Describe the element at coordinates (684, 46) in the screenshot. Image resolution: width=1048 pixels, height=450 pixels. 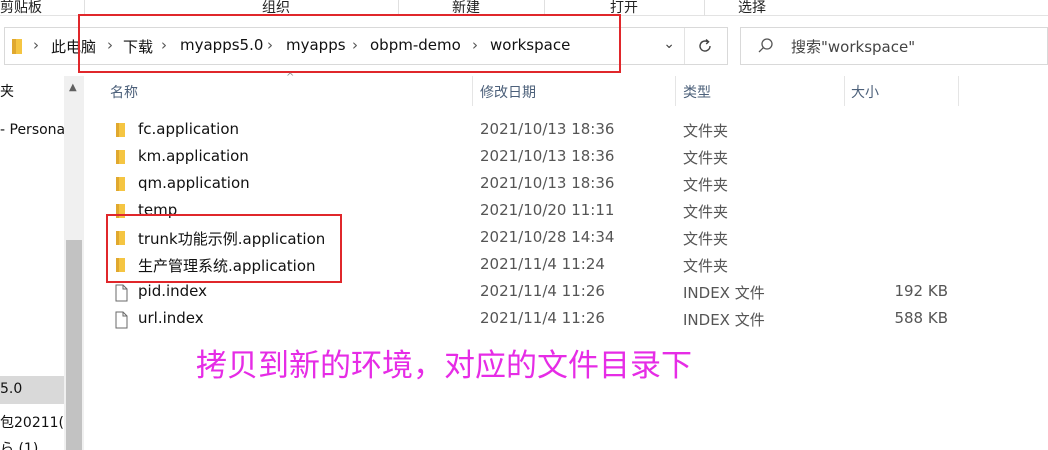
I see `address-separator` at that location.